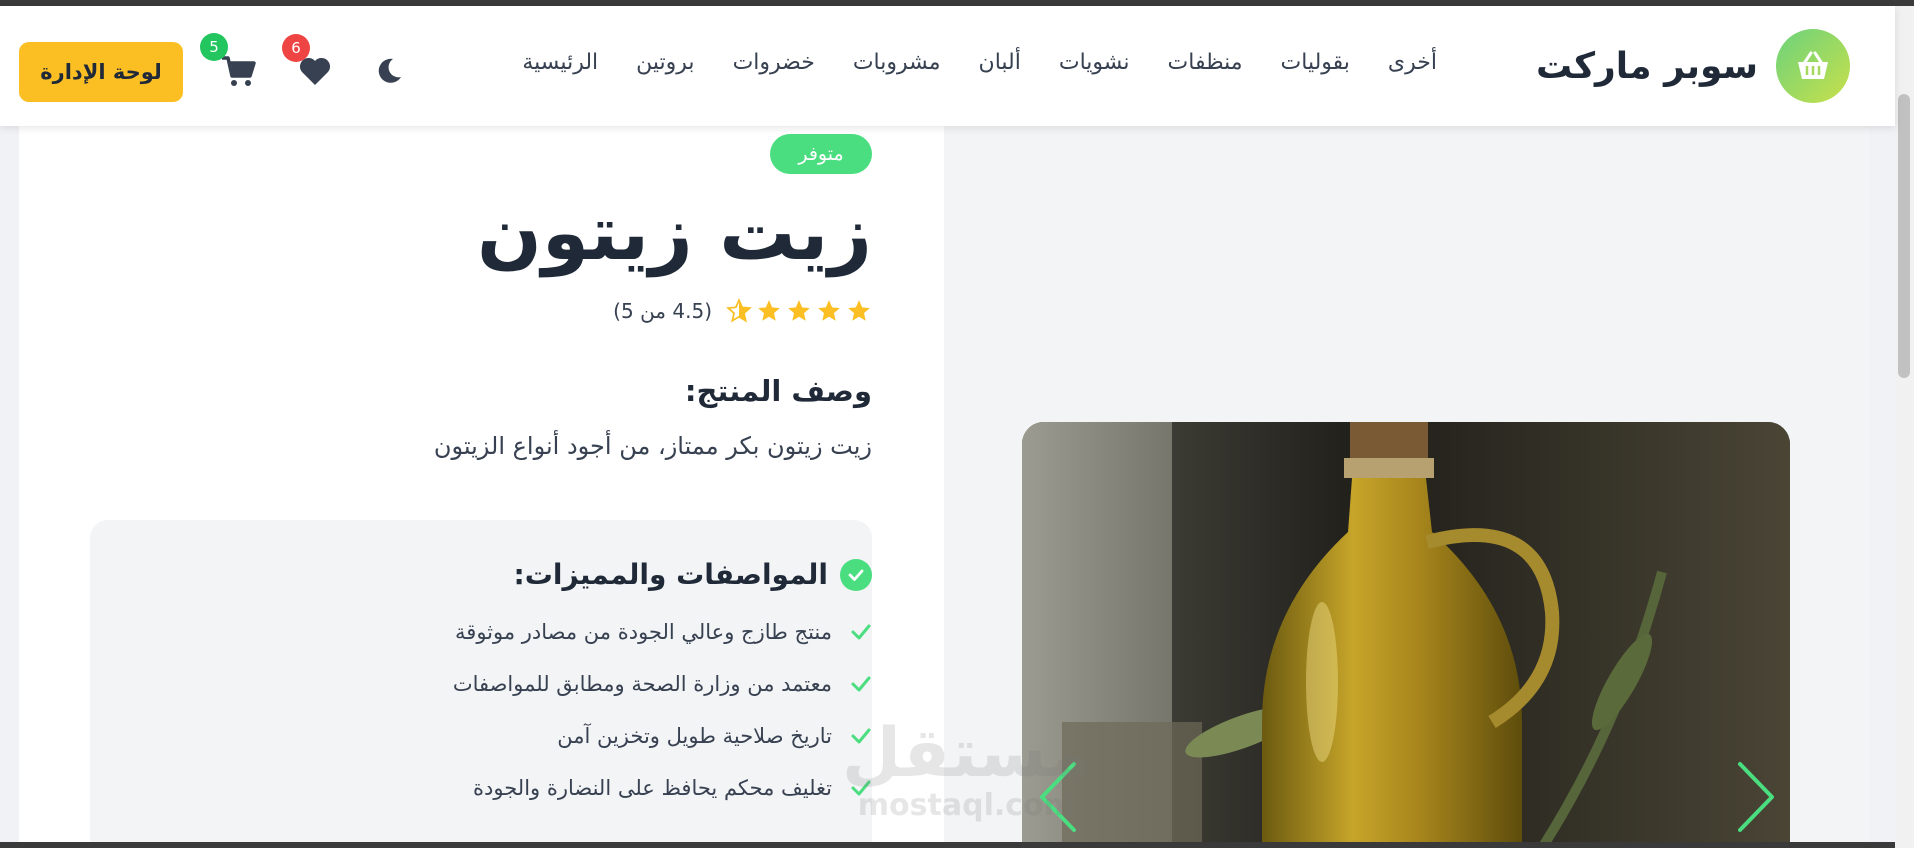 The height and width of the screenshot is (848, 1914). Describe the element at coordinates (1094, 62) in the screenshot. I see `nav-item-starches: نشويات` at that location.